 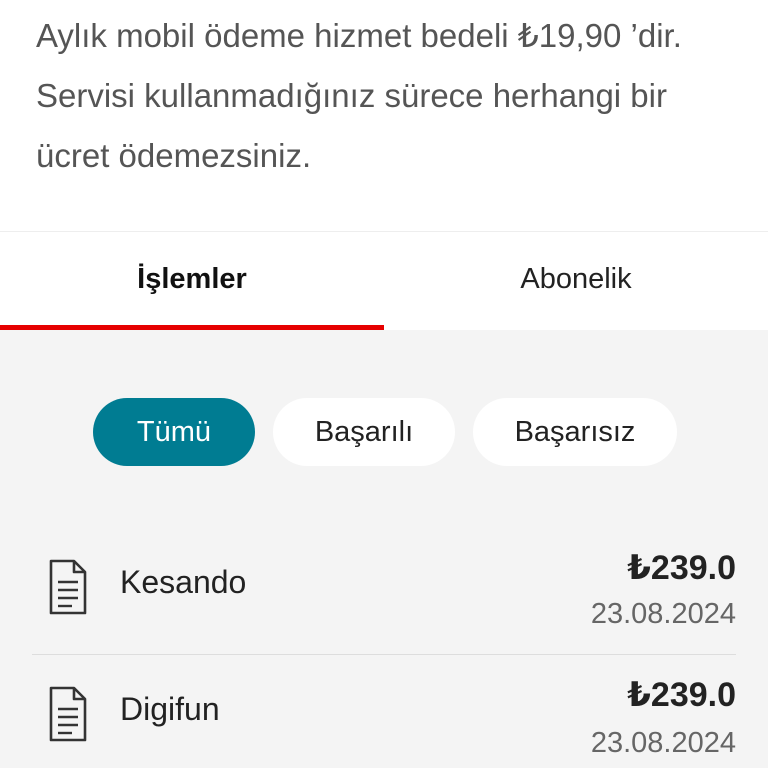 I want to click on merchant-name: Digifun, so click(x=170, y=709).